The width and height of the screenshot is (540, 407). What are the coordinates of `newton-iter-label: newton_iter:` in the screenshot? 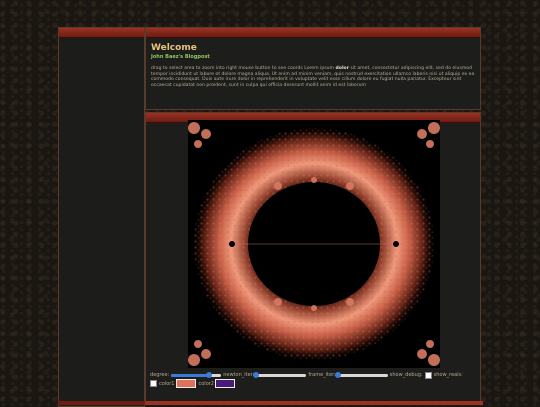 It's located at (239, 375).